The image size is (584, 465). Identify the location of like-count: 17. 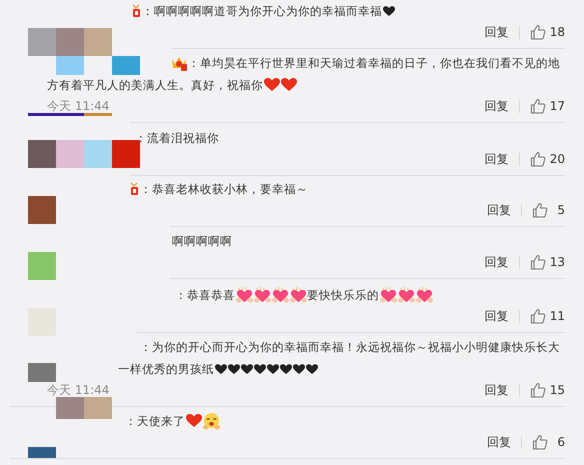
(557, 106).